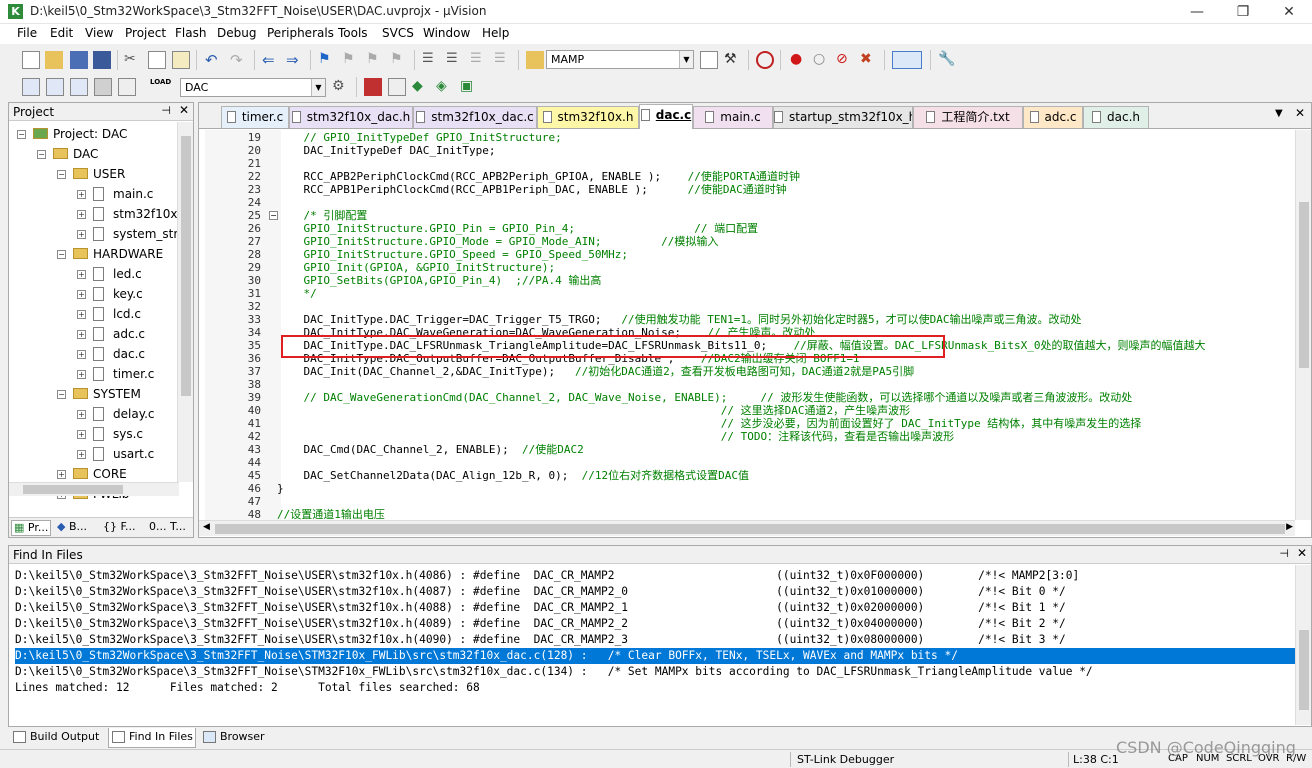  I want to click on tab-find-in-files: Find In Files, so click(152, 738).